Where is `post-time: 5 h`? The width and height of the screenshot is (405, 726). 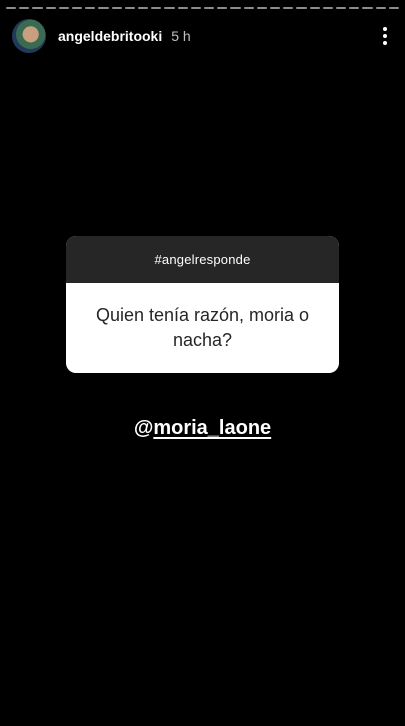
post-time: 5 h is located at coordinates (181, 36).